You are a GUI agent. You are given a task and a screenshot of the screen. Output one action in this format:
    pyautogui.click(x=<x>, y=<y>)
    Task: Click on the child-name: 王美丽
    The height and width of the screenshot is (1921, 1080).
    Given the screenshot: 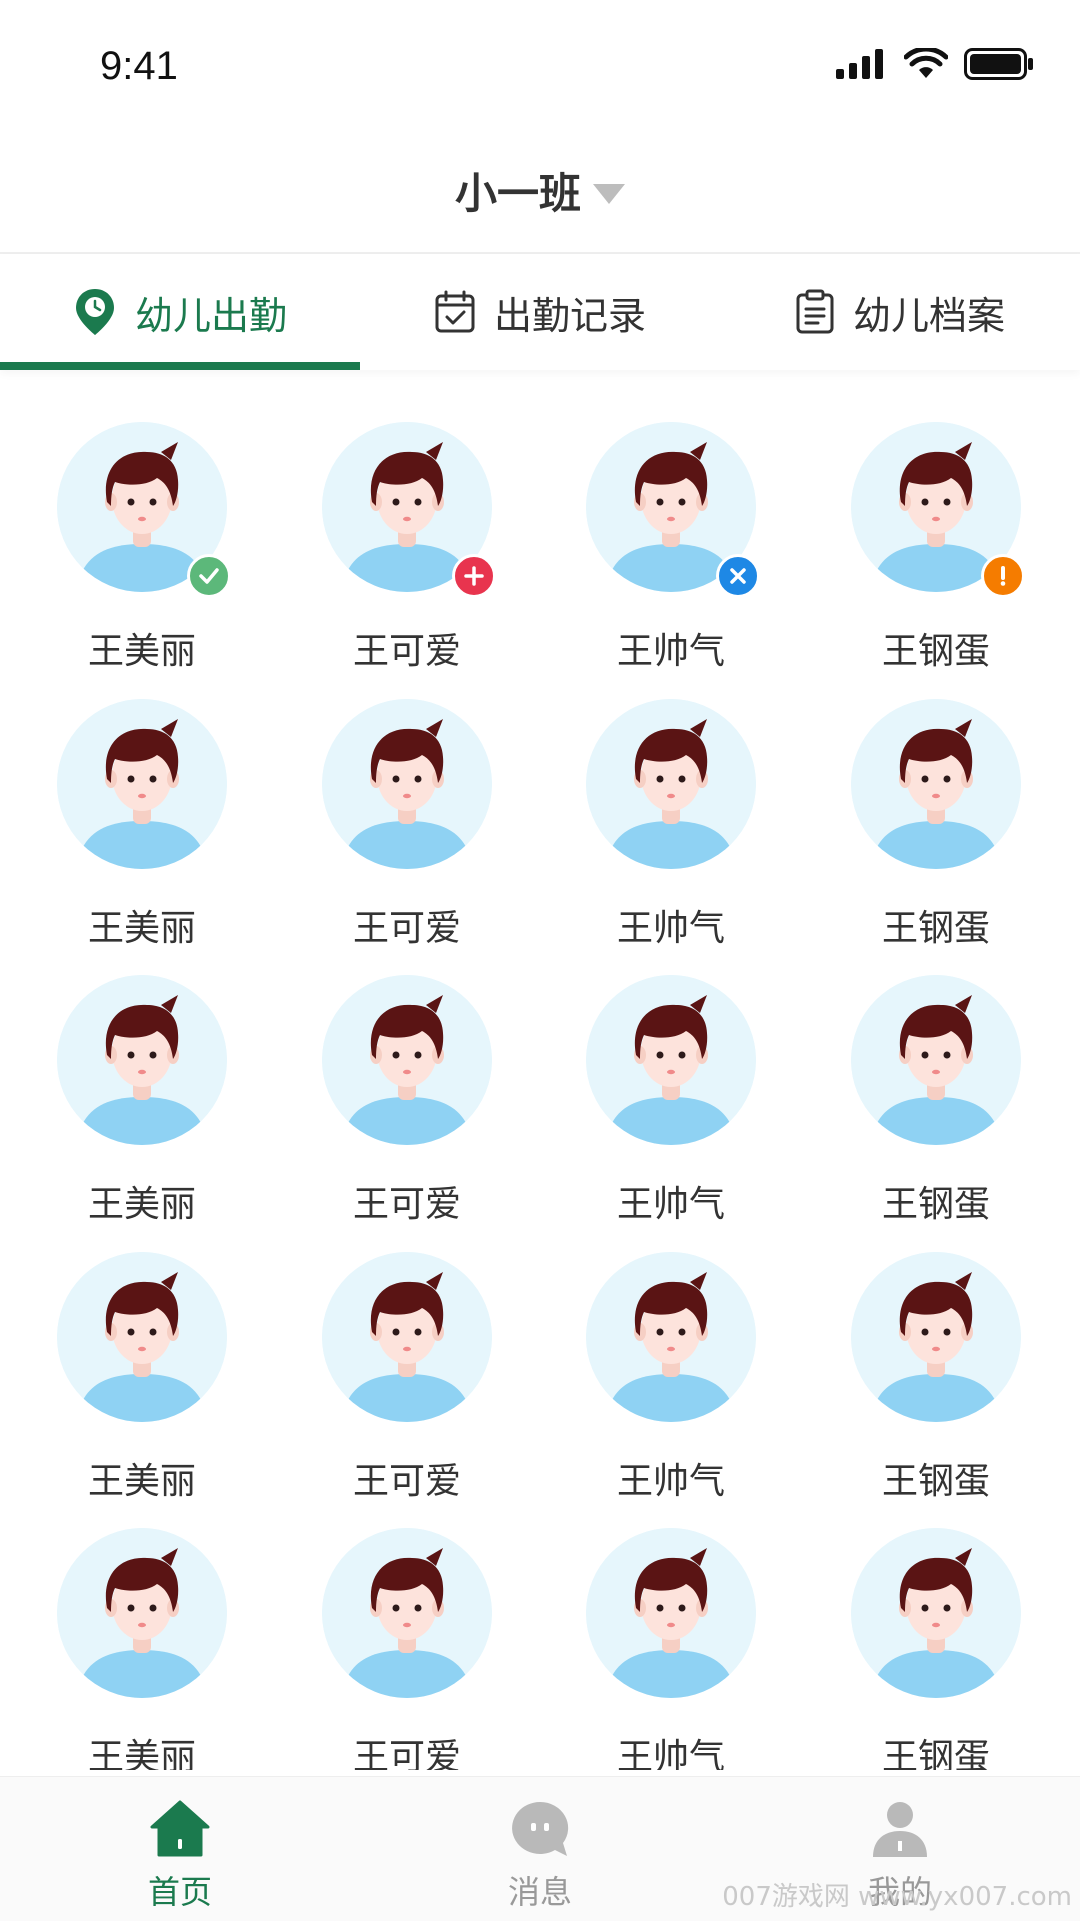 What is the action you would take?
    pyautogui.click(x=141, y=1753)
    